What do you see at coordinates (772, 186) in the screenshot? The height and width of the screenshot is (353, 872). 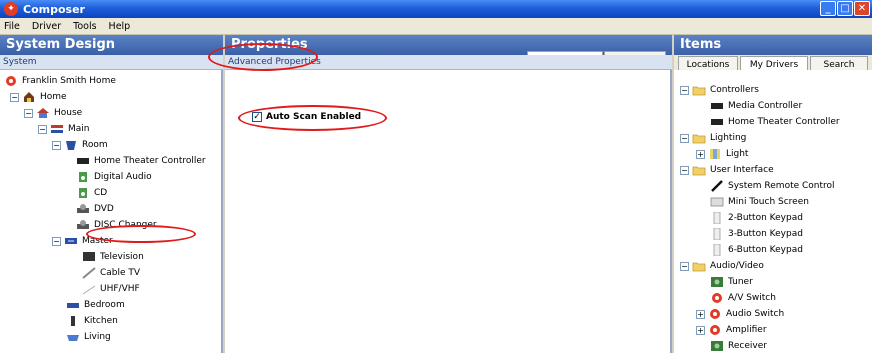 I see `items-system-remote-control: System Remote Control` at bounding box center [772, 186].